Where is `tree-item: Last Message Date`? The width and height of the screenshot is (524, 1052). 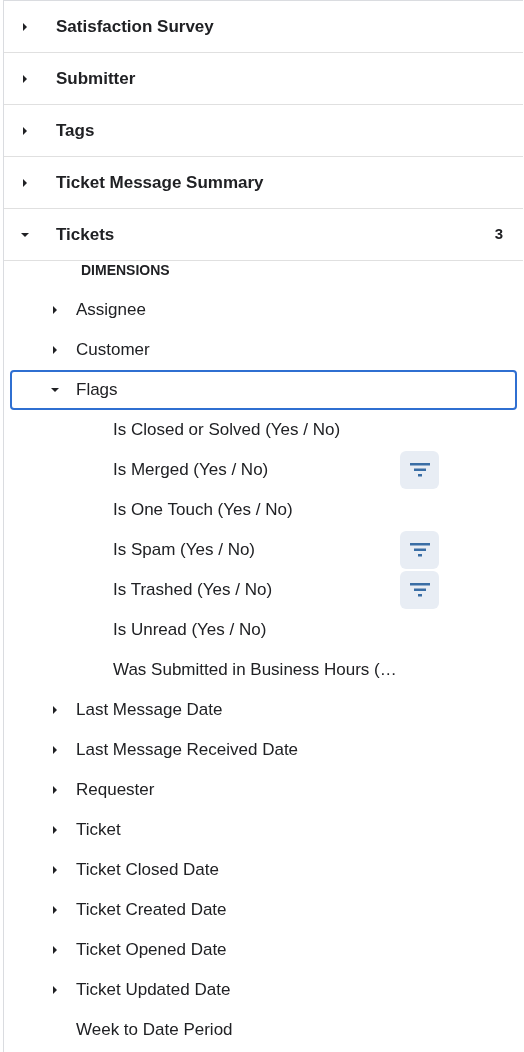 tree-item: Last Message Date is located at coordinates (263, 710).